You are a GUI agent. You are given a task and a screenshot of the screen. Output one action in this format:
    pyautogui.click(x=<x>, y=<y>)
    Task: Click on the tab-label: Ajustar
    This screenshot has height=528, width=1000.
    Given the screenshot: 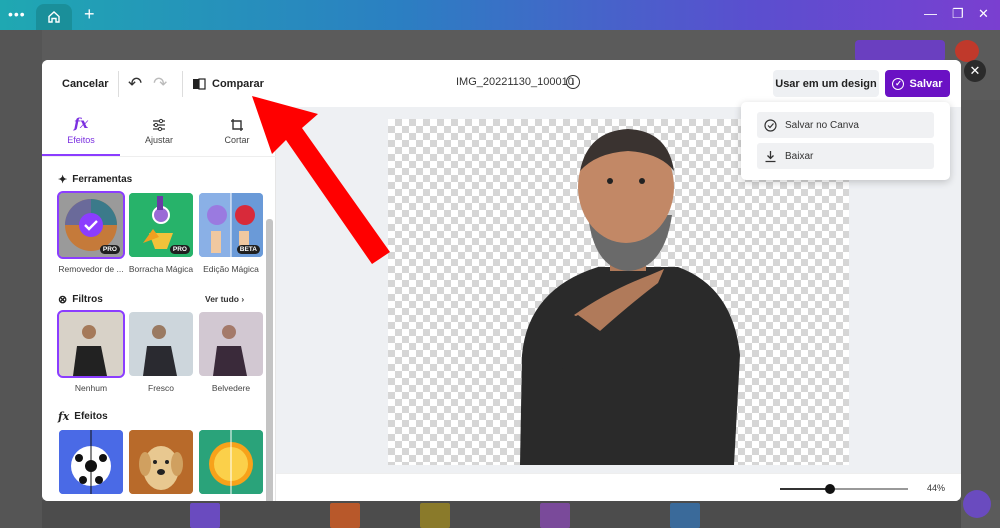 What is the action you would take?
    pyautogui.click(x=158, y=140)
    